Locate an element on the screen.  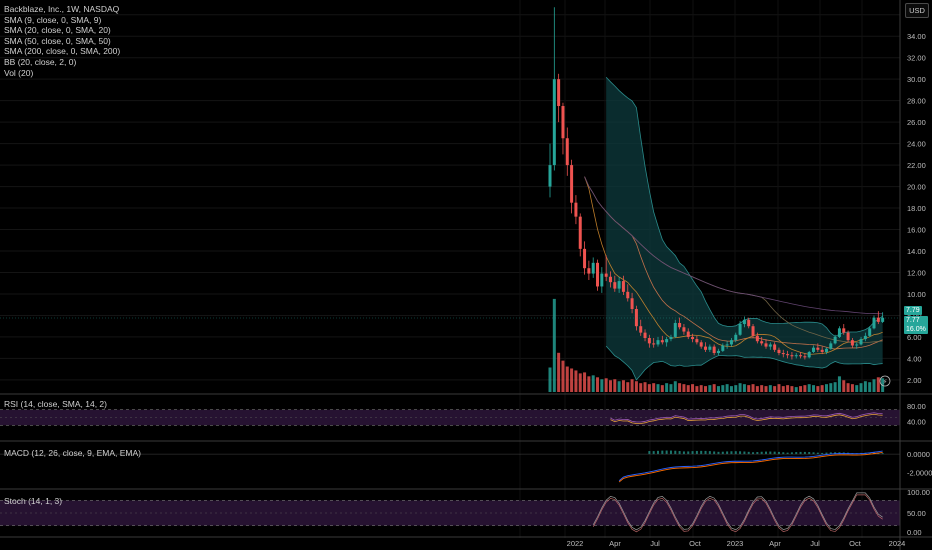
legend-sma-200: SMA (200, close, 0, SMA, 200) is located at coordinates (62, 51).